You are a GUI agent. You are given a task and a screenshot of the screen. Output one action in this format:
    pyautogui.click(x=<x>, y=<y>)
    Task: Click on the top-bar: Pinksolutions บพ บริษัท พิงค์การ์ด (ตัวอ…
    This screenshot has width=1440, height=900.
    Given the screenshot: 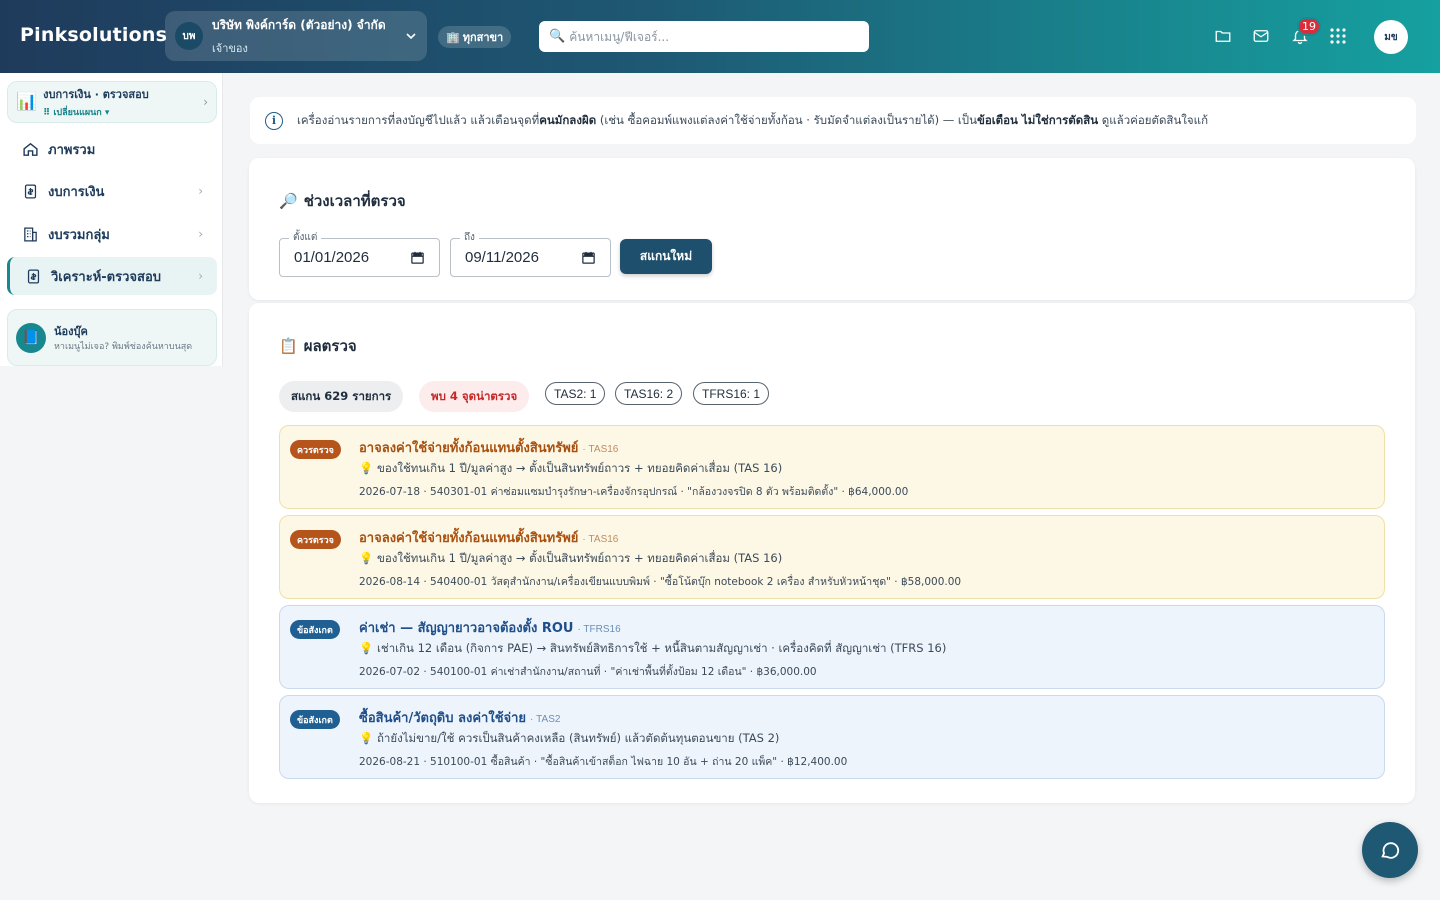 What is the action you would take?
    pyautogui.click(x=720, y=36)
    